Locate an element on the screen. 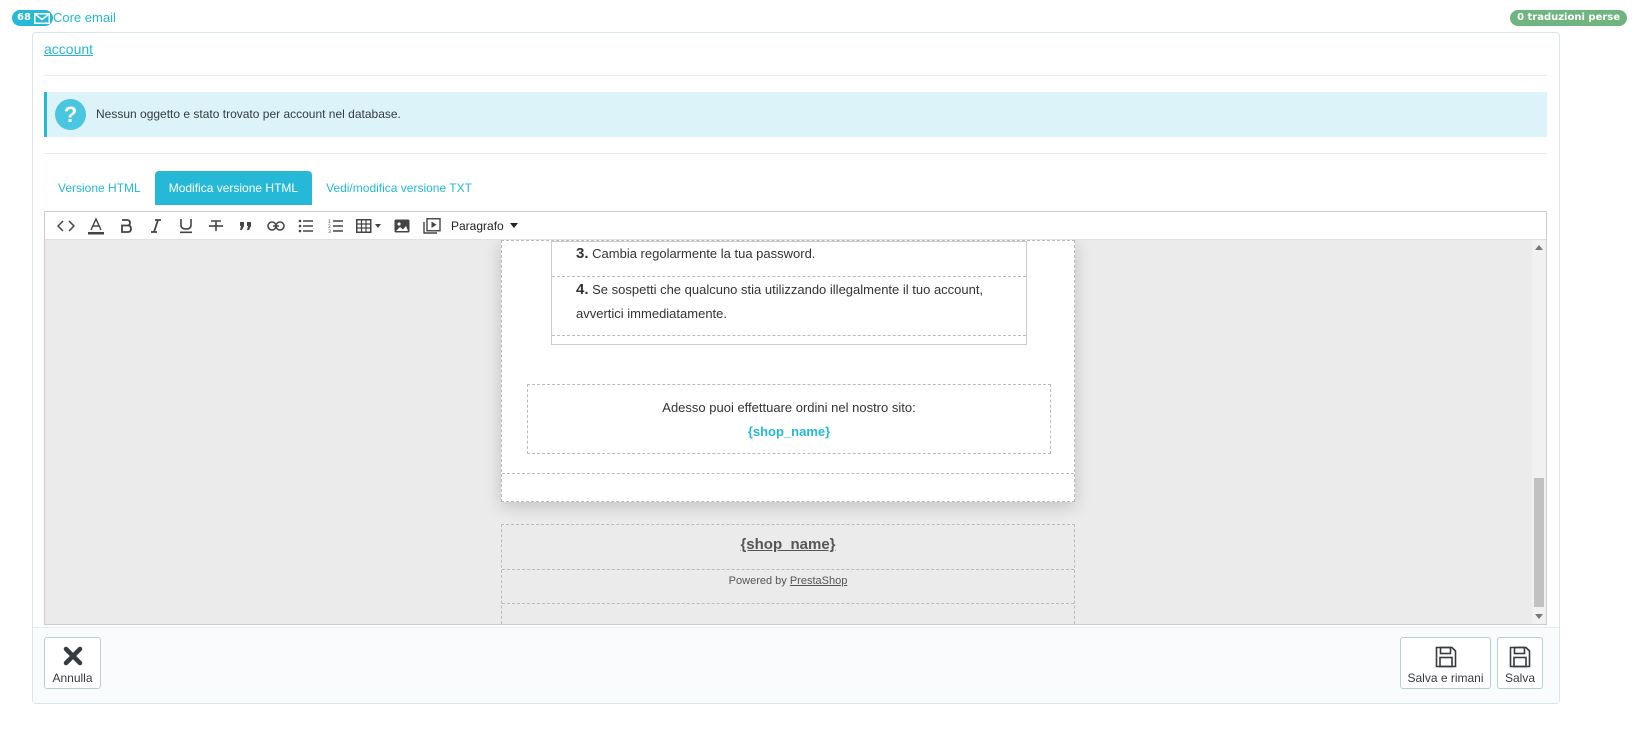 This screenshot has width=1646, height=747. svg-text: 3 is located at coordinates (329, 231).